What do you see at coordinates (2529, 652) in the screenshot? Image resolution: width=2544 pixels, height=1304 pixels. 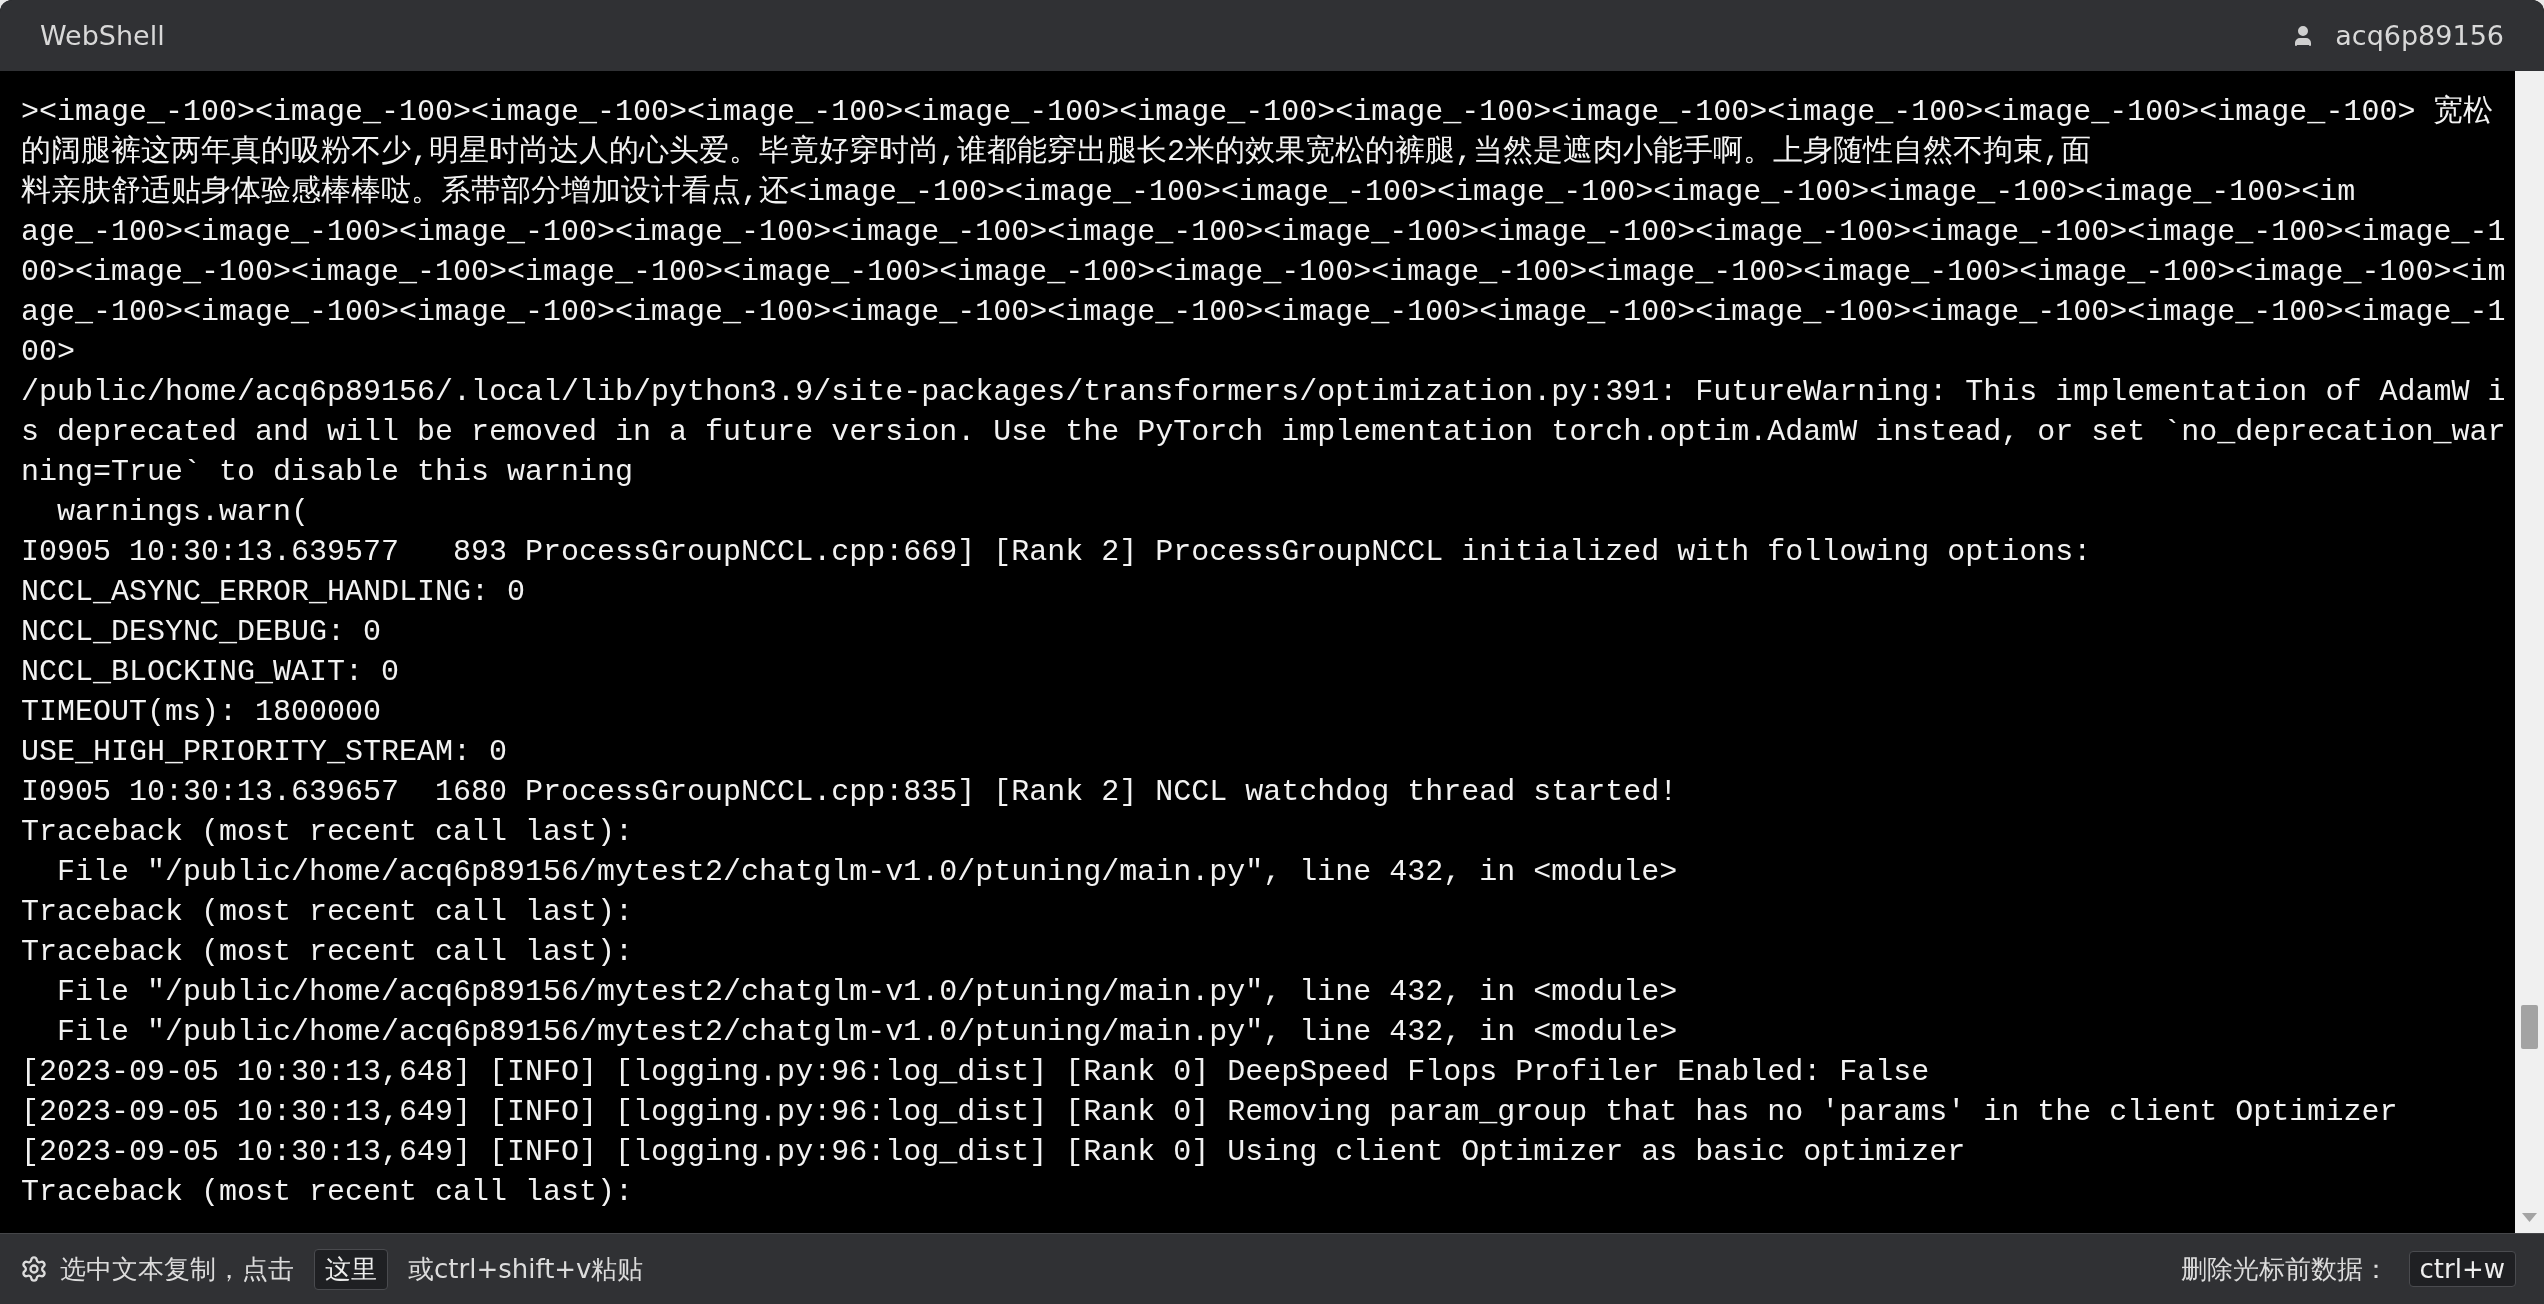 I see `scrollbar` at bounding box center [2529, 652].